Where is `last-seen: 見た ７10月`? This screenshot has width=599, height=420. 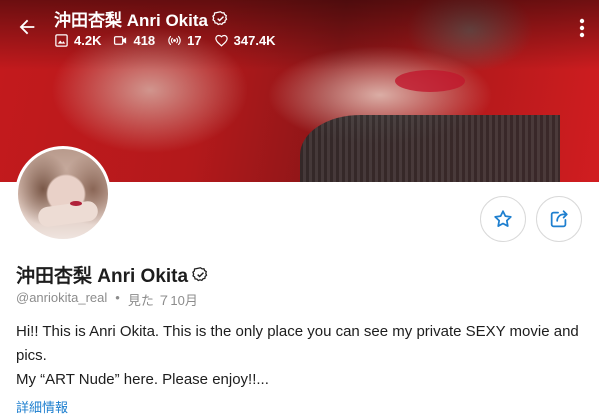
last-seen: 見た ７10月 is located at coordinates (162, 300).